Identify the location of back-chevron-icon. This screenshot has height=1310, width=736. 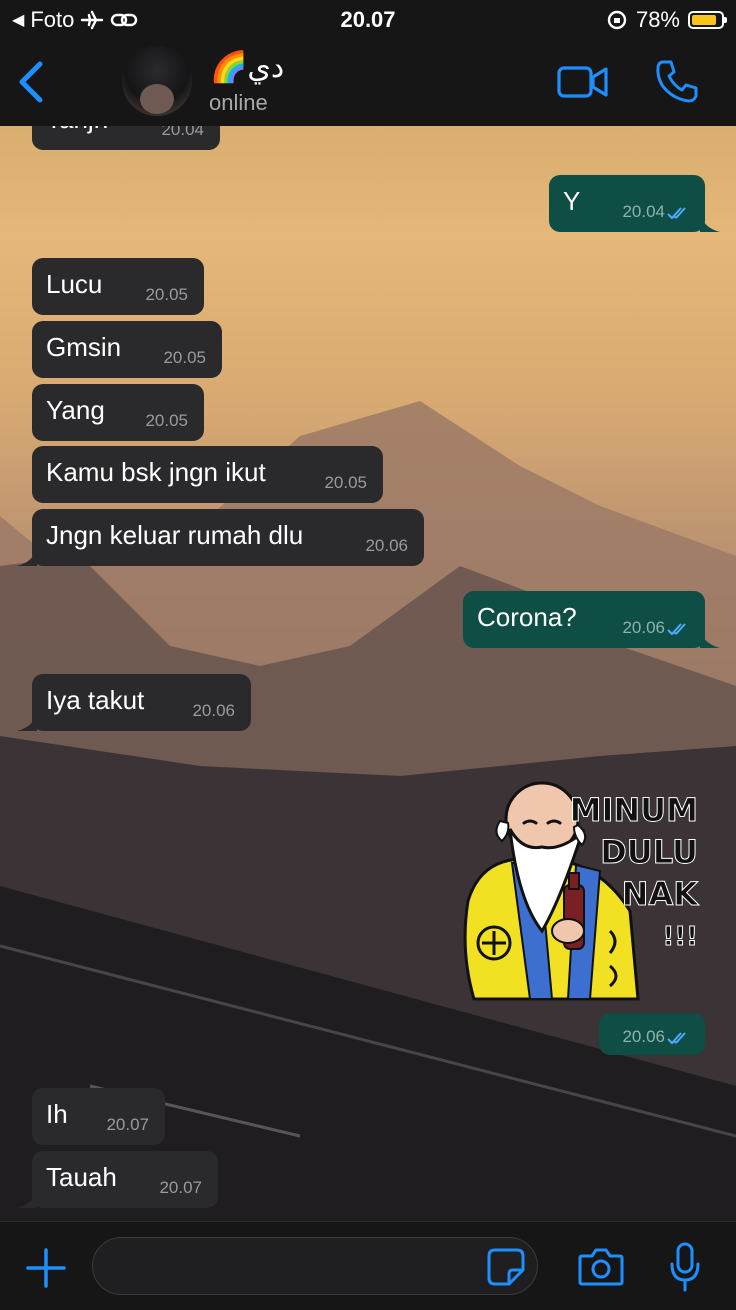
(32, 82).